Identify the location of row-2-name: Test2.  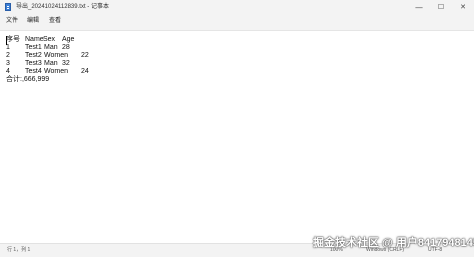
(33, 55).